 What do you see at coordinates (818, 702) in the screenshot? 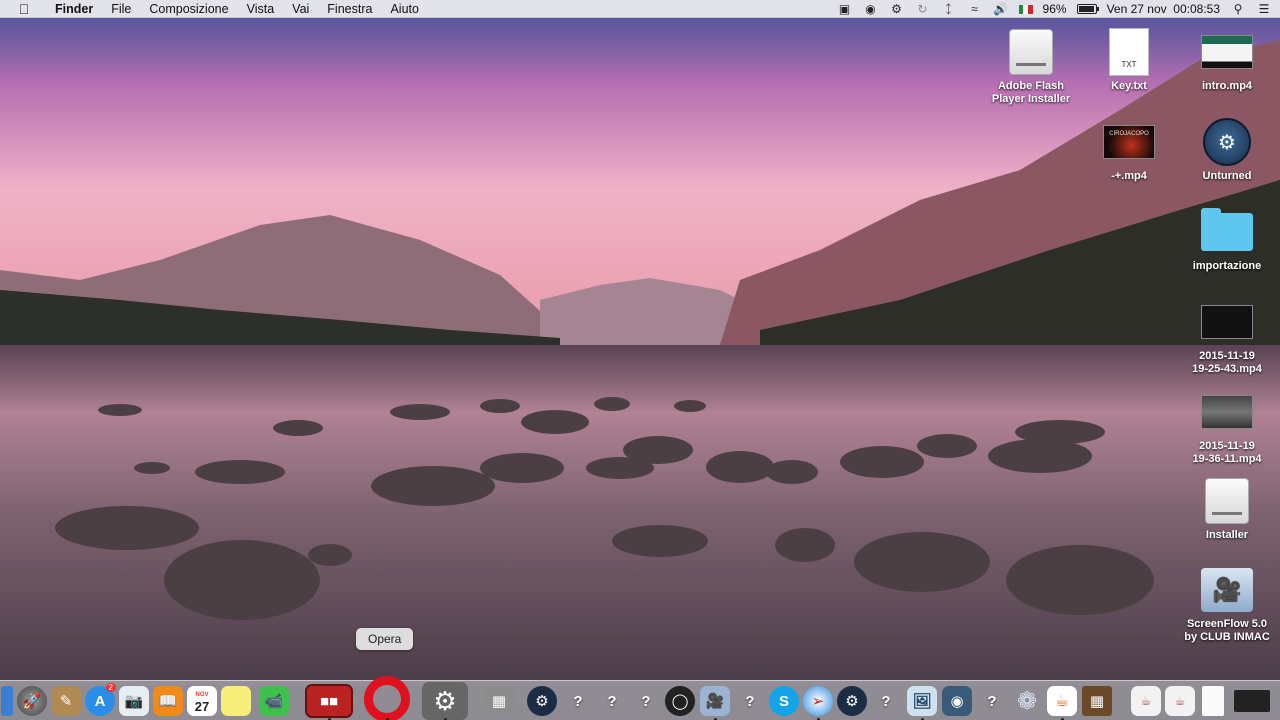
I see `safari-icon: ➢` at bounding box center [818, 702].